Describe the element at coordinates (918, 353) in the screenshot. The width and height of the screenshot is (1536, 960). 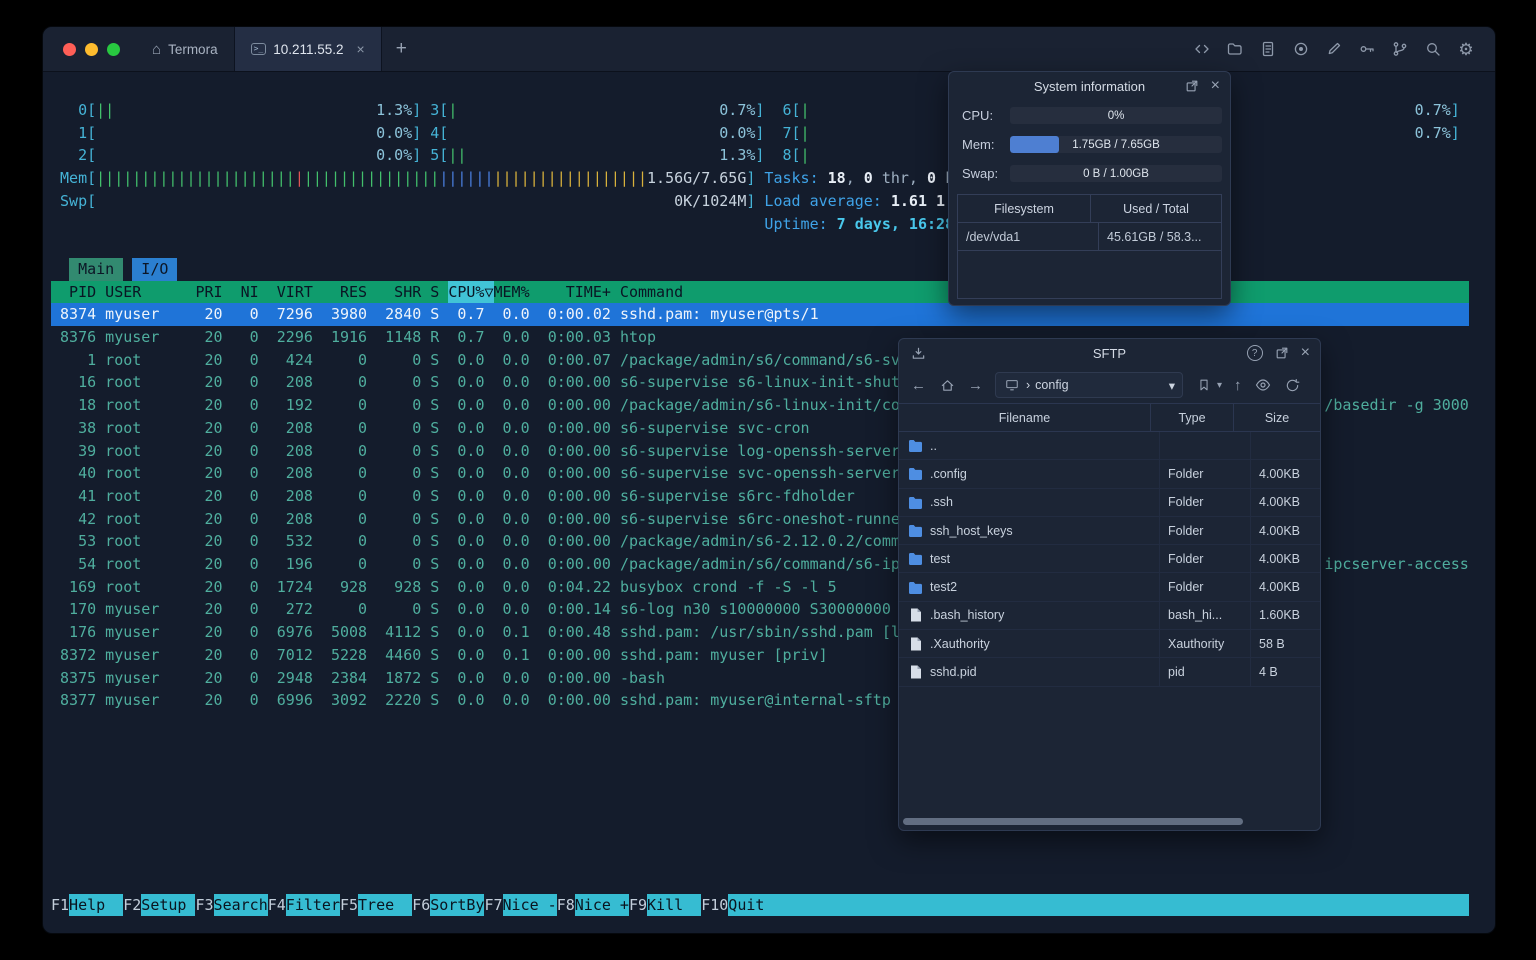
I see `transfers-download-icon` at that location.